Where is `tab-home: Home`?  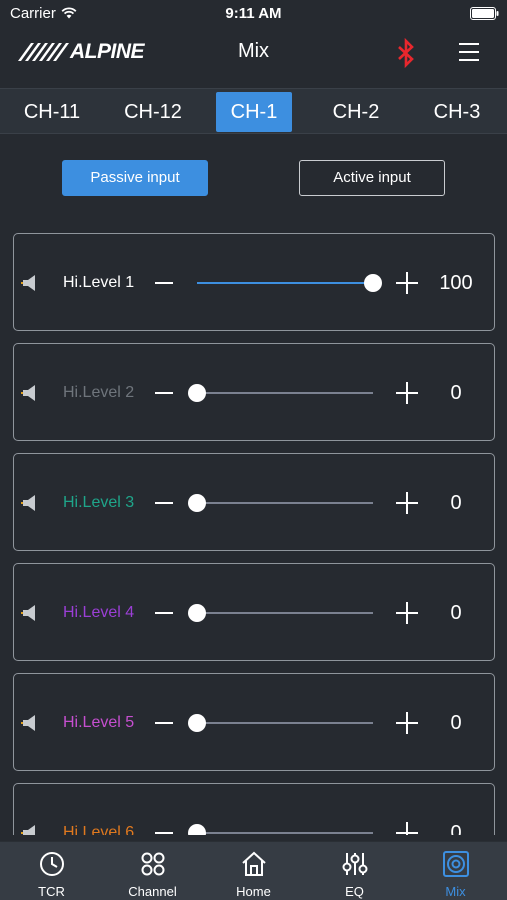 tab-home: Home is located at coordinates (253, 871).